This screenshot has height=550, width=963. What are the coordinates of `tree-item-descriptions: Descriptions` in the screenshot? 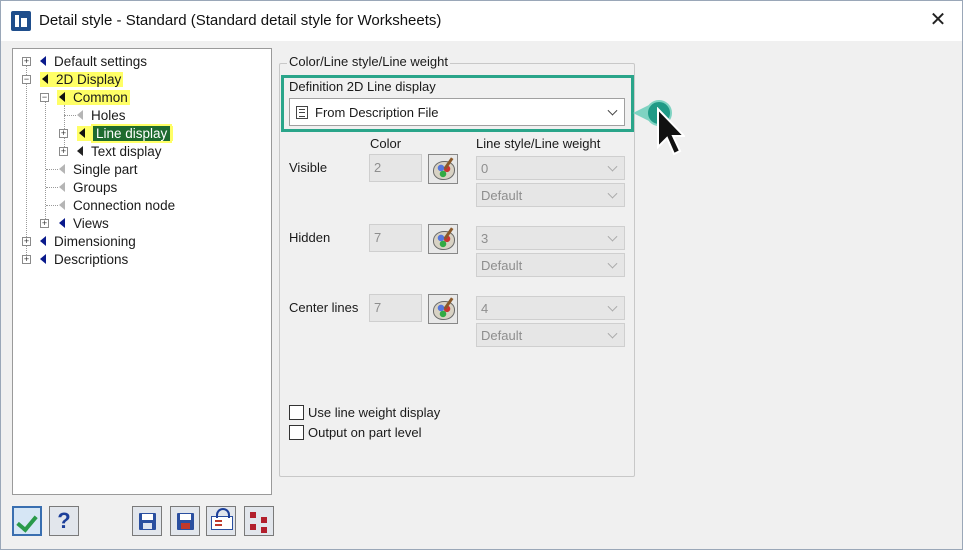 It's located at (84, 259).